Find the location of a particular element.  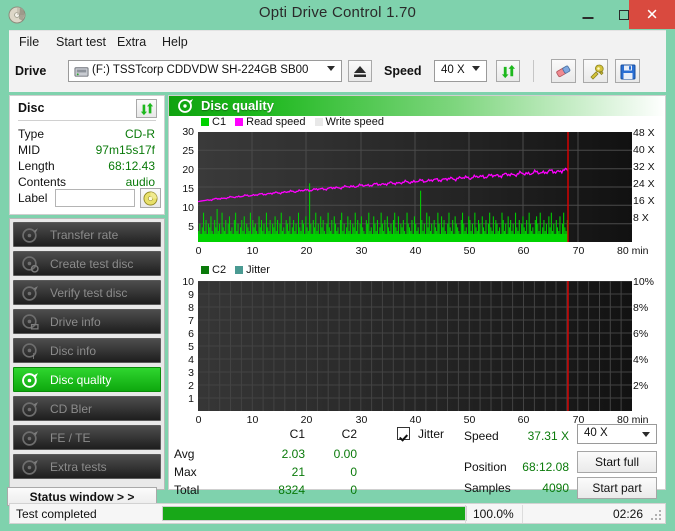

chart-bottom-y2tick-6: 6% is located at coordinates (641, 334).